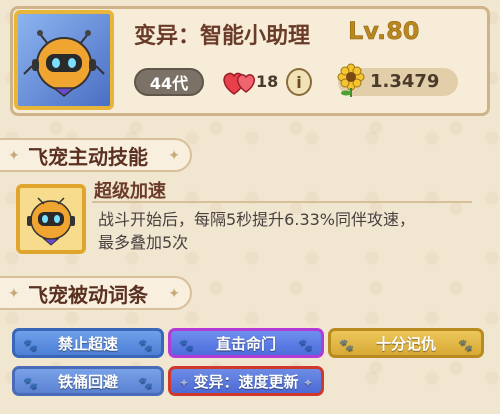 This screenshot has height=414, width=500. I want to click on section-tab-active-skill: ✦ 飞宠主动技能 ✦, so click(96, 155).